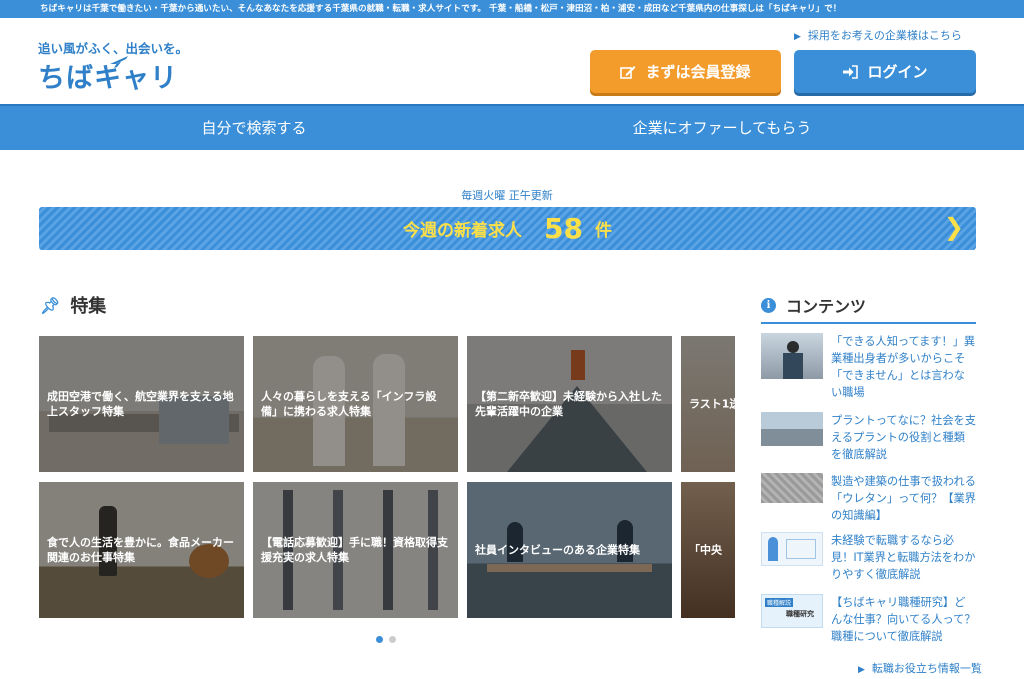  I want to click on features-heading: 📌︎ 特集, so click(73, 305).